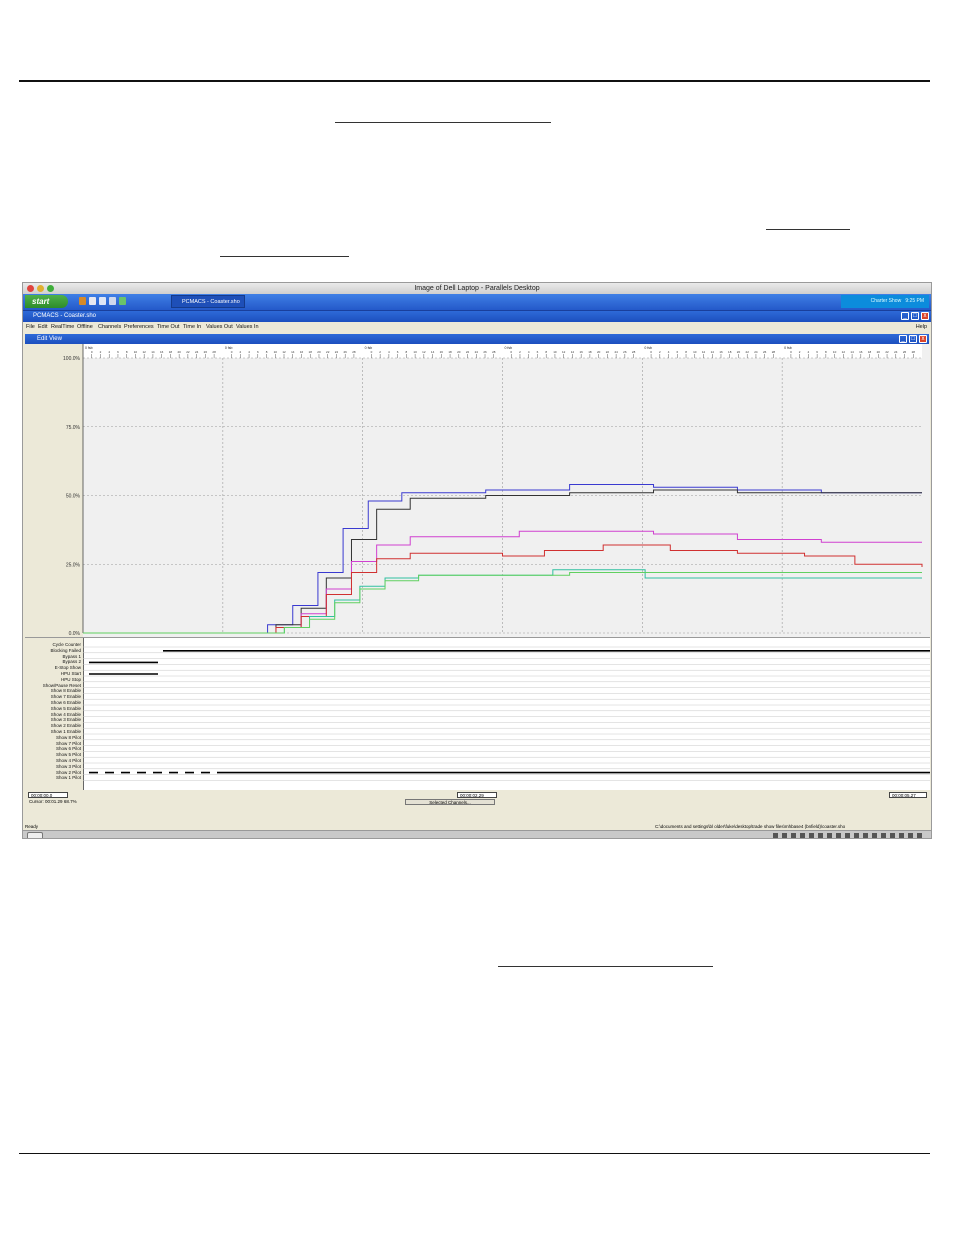  I want to click on menu-values-in: Values In, so click(247, 327).